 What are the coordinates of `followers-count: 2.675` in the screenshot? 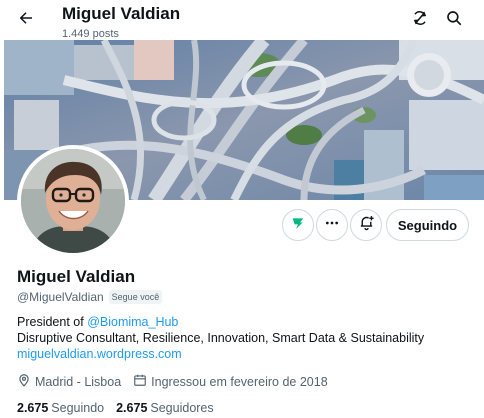 It's located at (132, 408).